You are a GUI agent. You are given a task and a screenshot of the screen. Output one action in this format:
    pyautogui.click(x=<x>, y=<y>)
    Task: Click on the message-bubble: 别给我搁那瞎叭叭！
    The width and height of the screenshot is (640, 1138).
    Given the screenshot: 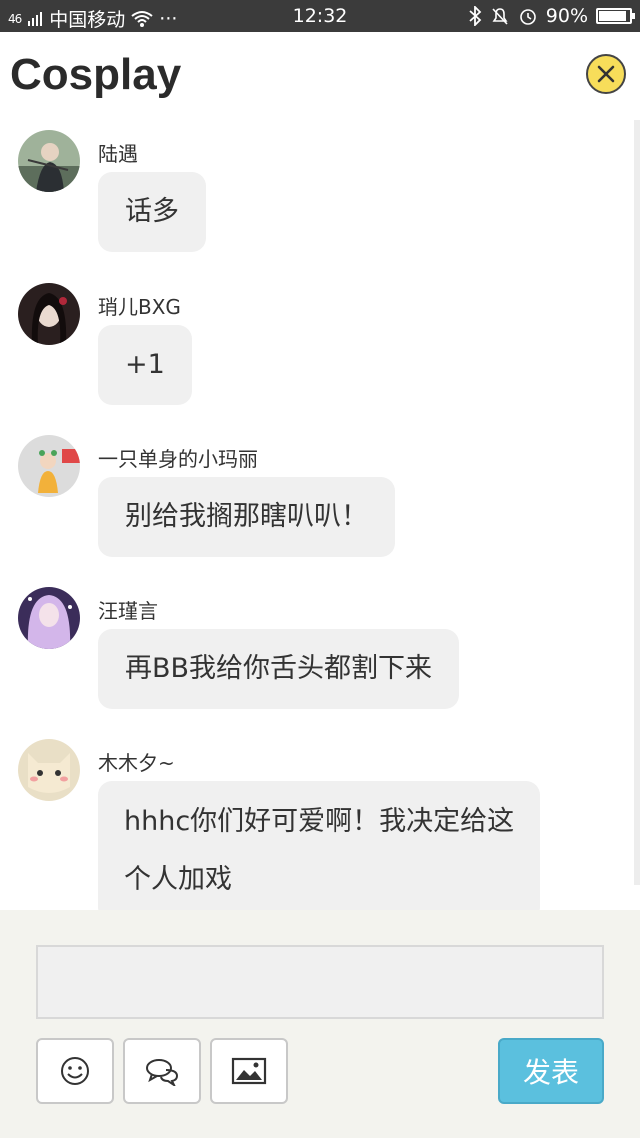 What is the action you would take?
    pyautogui.click(x=246, y=517)
    